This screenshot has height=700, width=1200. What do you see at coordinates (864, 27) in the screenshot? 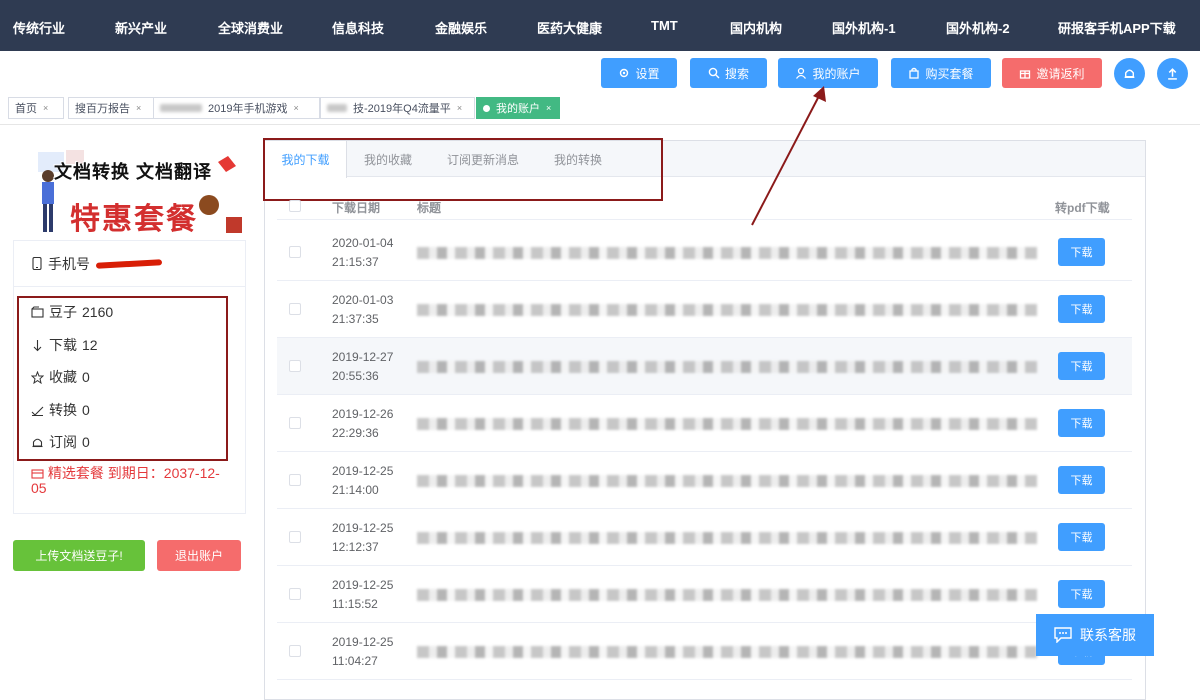
I see `nav-item-foreign-1: 国外机构-1` at bounding box center [864, 27].